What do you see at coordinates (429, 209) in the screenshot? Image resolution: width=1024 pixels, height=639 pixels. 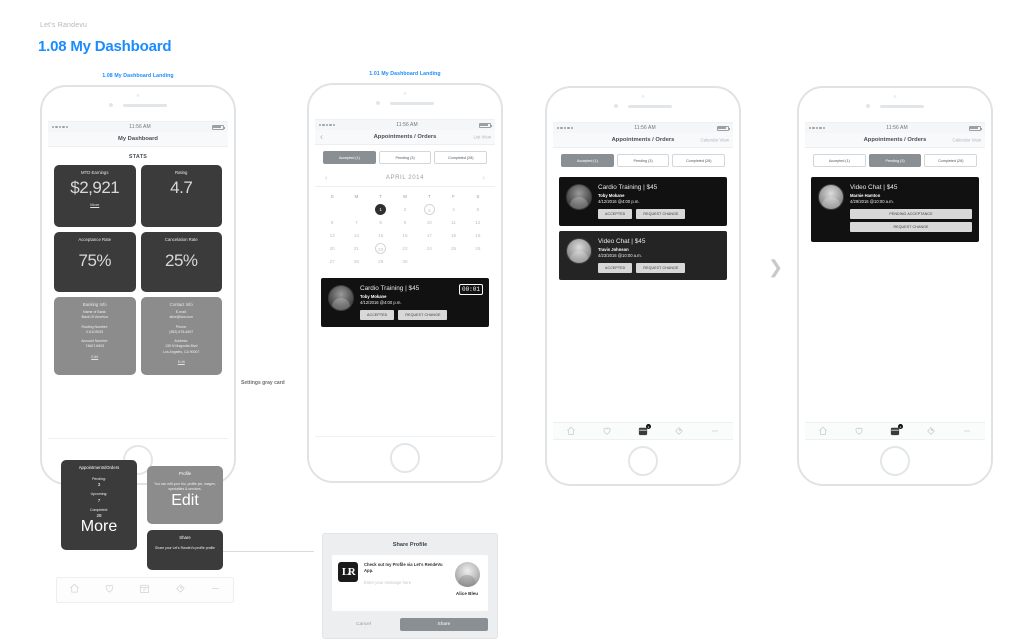 I see `calendar-day: 3` at bounding box center [429, 209].